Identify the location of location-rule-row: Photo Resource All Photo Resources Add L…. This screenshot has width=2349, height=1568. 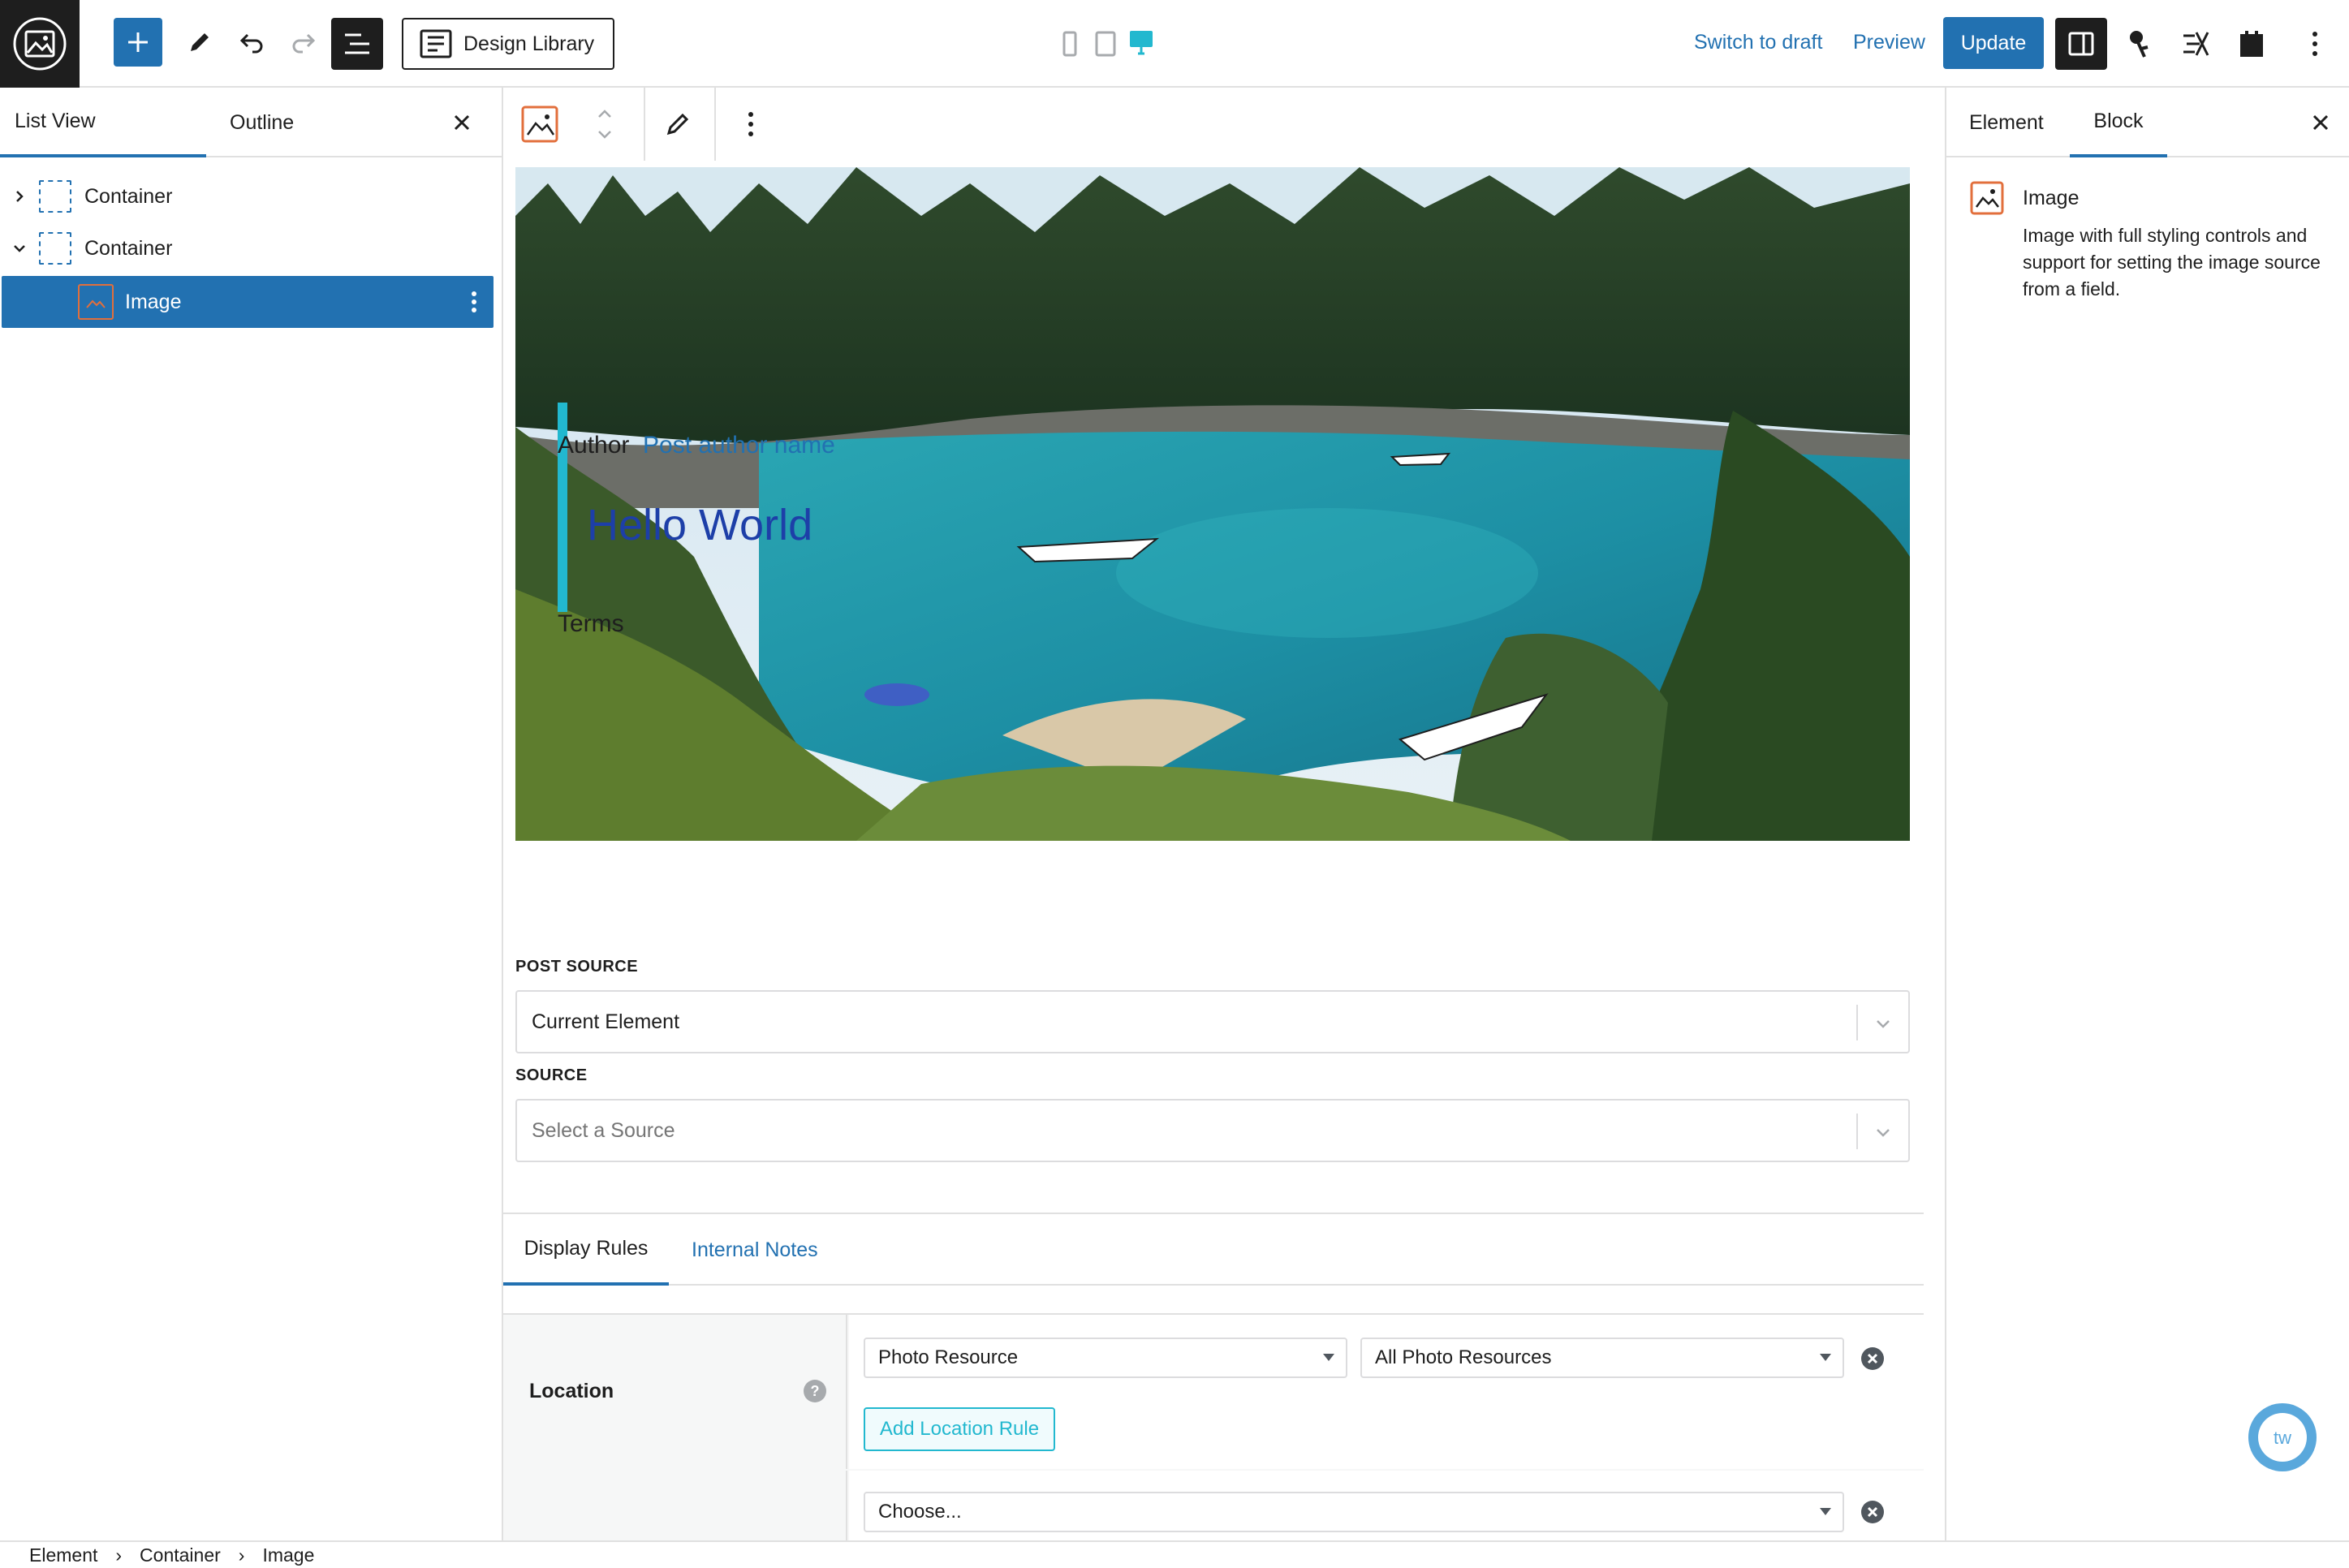
(1386, 1392).